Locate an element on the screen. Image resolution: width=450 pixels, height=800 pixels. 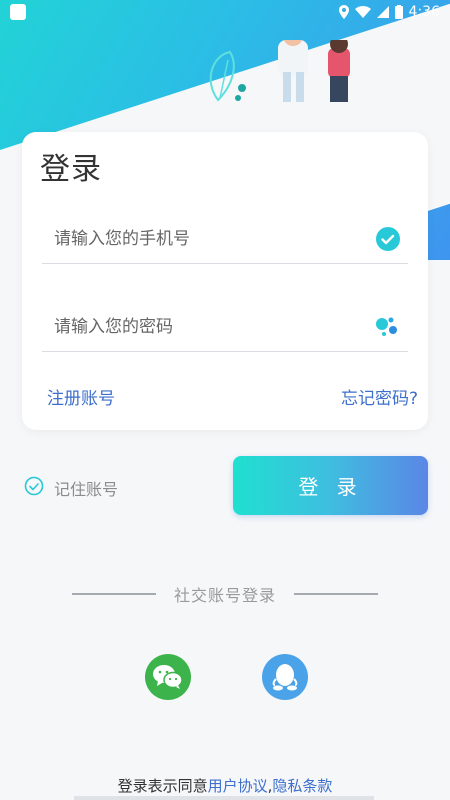
remember-account: 记住账号 is located at coordinates (71, 488).